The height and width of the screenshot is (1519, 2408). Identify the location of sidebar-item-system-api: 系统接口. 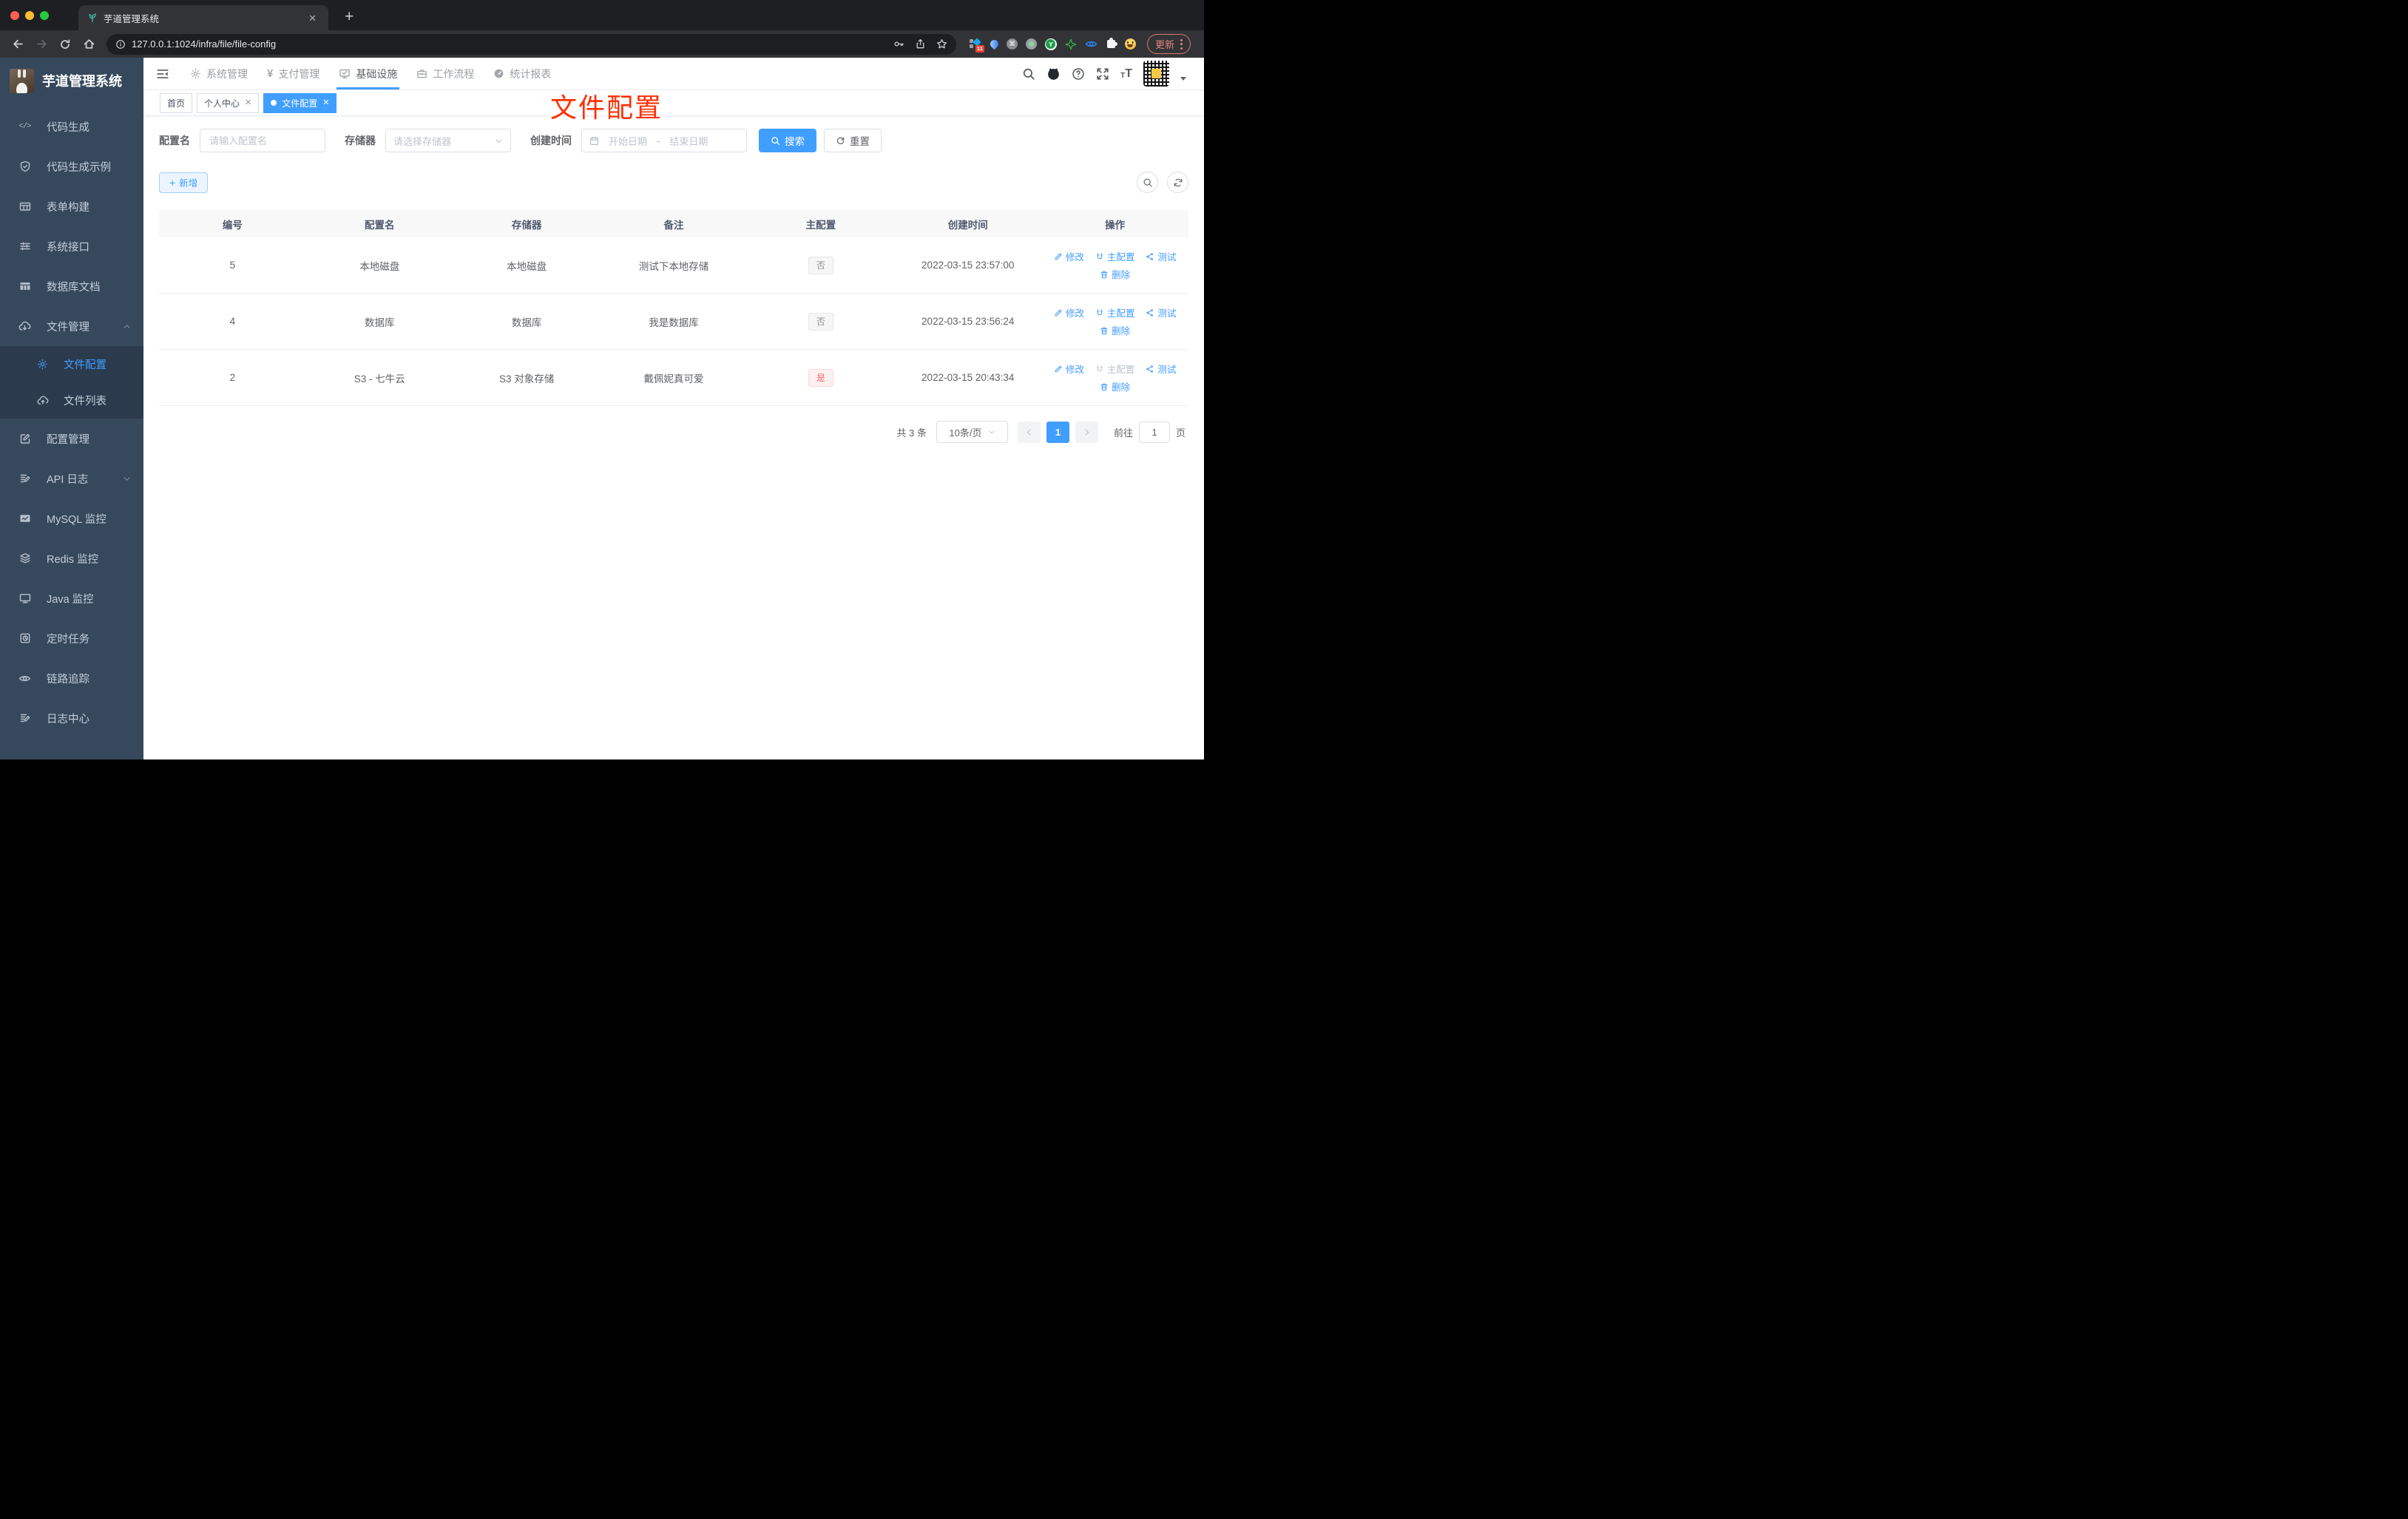
(71, 246).